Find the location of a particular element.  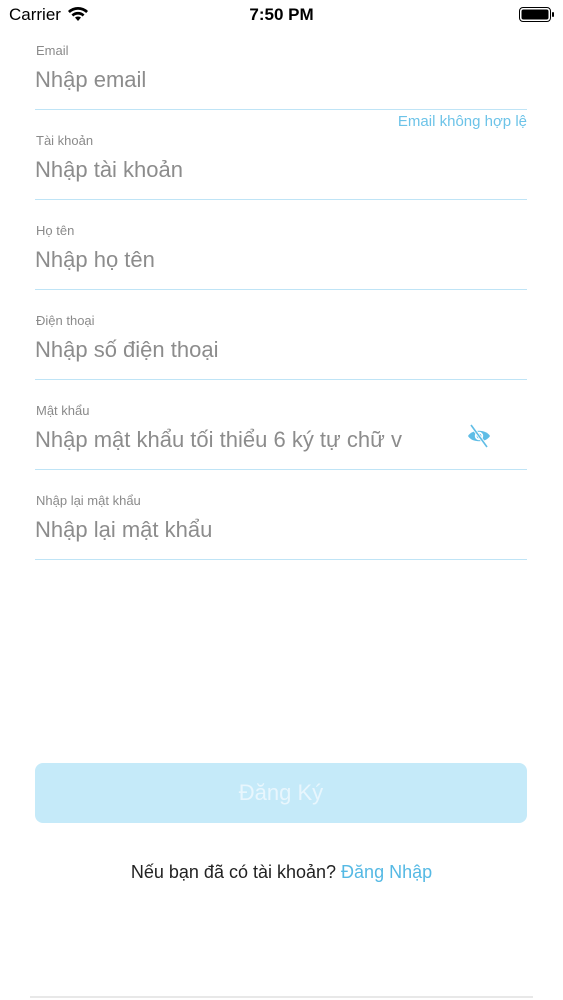

confirm-password-underline is located at coordinates (281, 559).